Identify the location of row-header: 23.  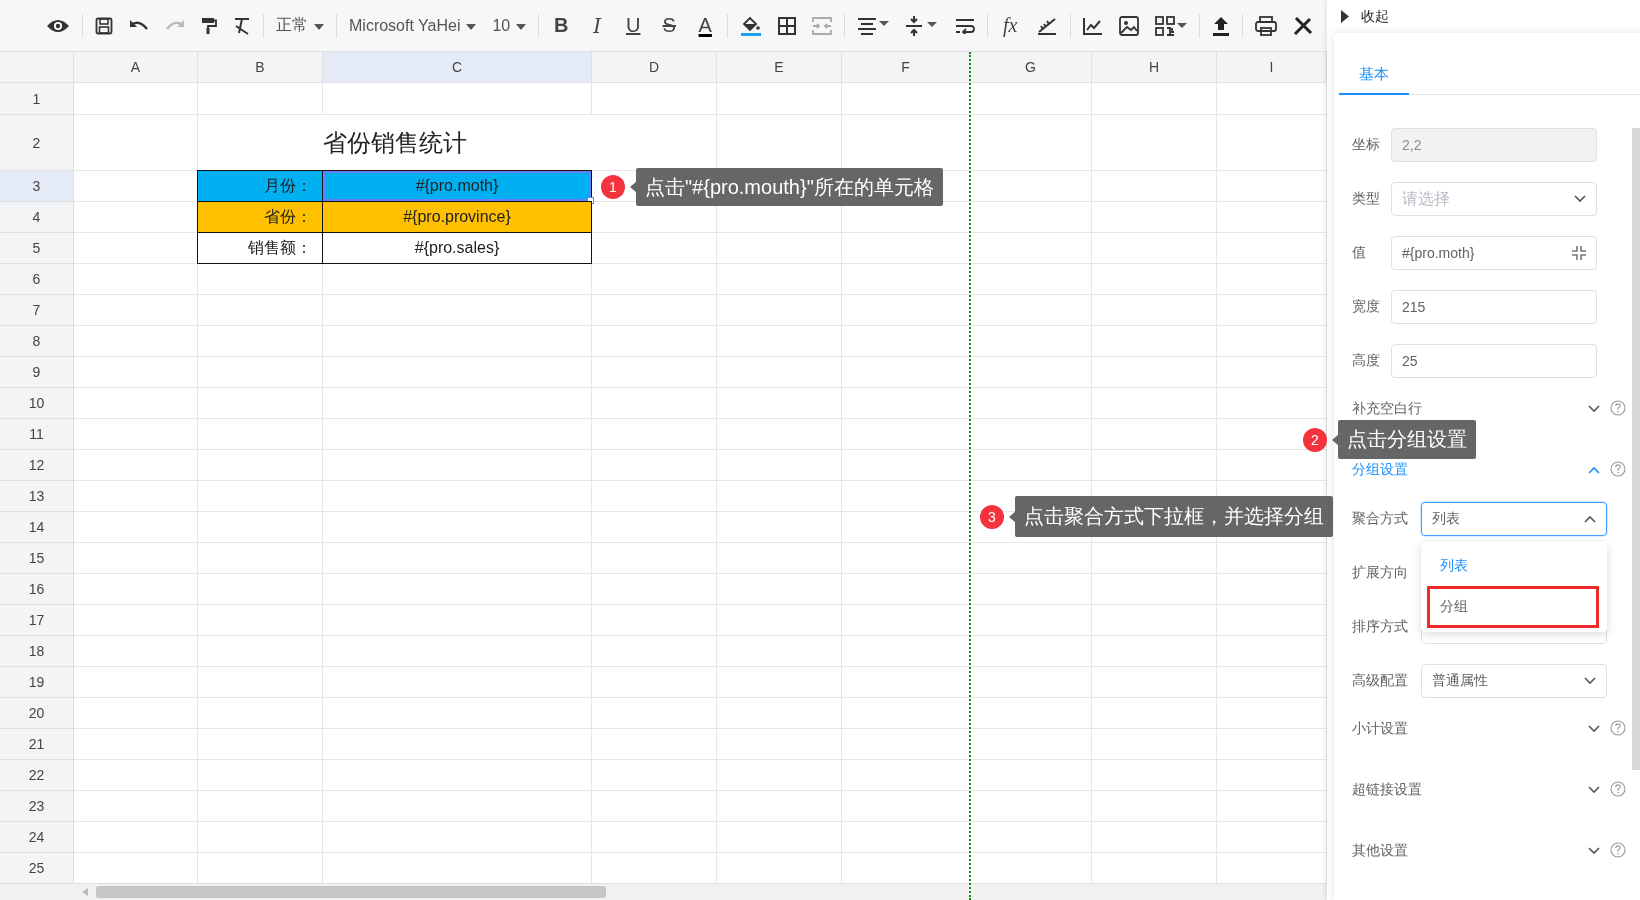
(37, 806).